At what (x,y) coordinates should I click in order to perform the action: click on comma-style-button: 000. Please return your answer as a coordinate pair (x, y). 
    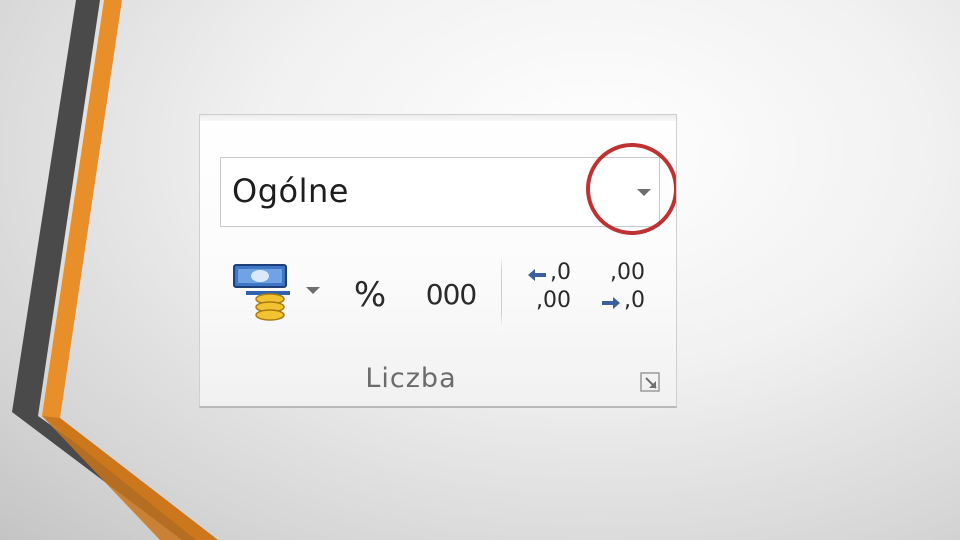
    Looking at the image, I should click on (451, 295).